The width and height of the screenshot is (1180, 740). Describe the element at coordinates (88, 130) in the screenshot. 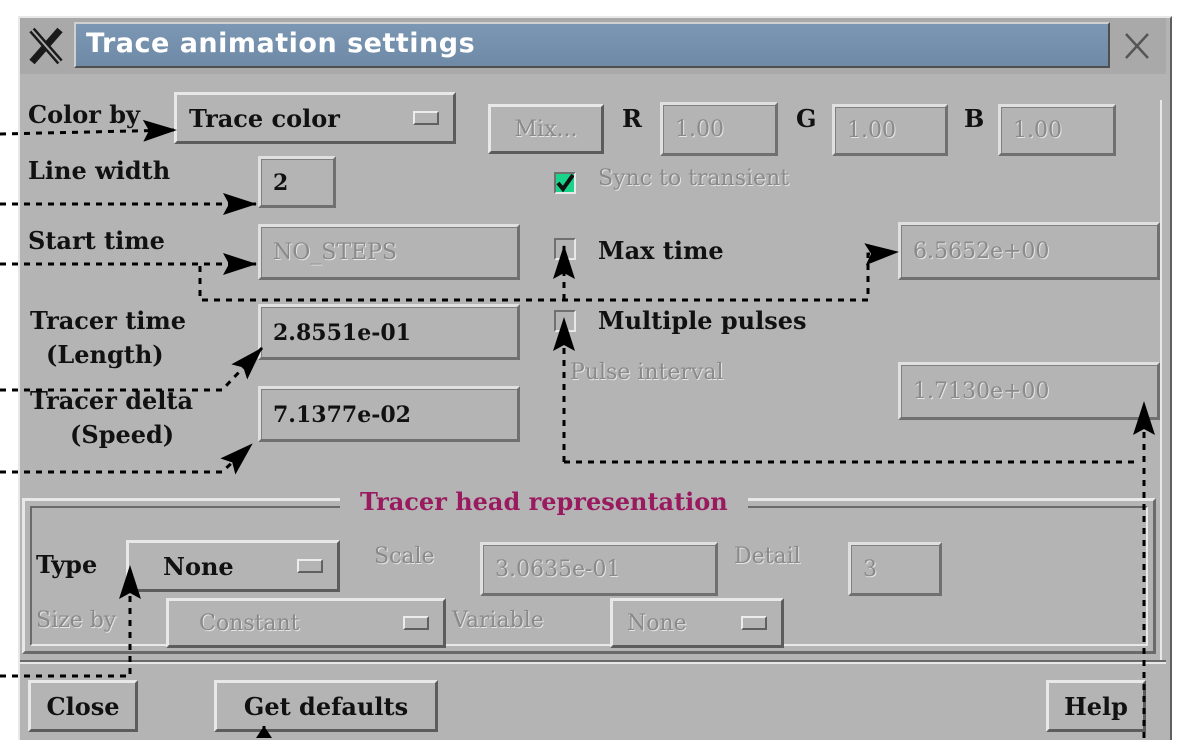

I see `arrow-color-by` at that location.